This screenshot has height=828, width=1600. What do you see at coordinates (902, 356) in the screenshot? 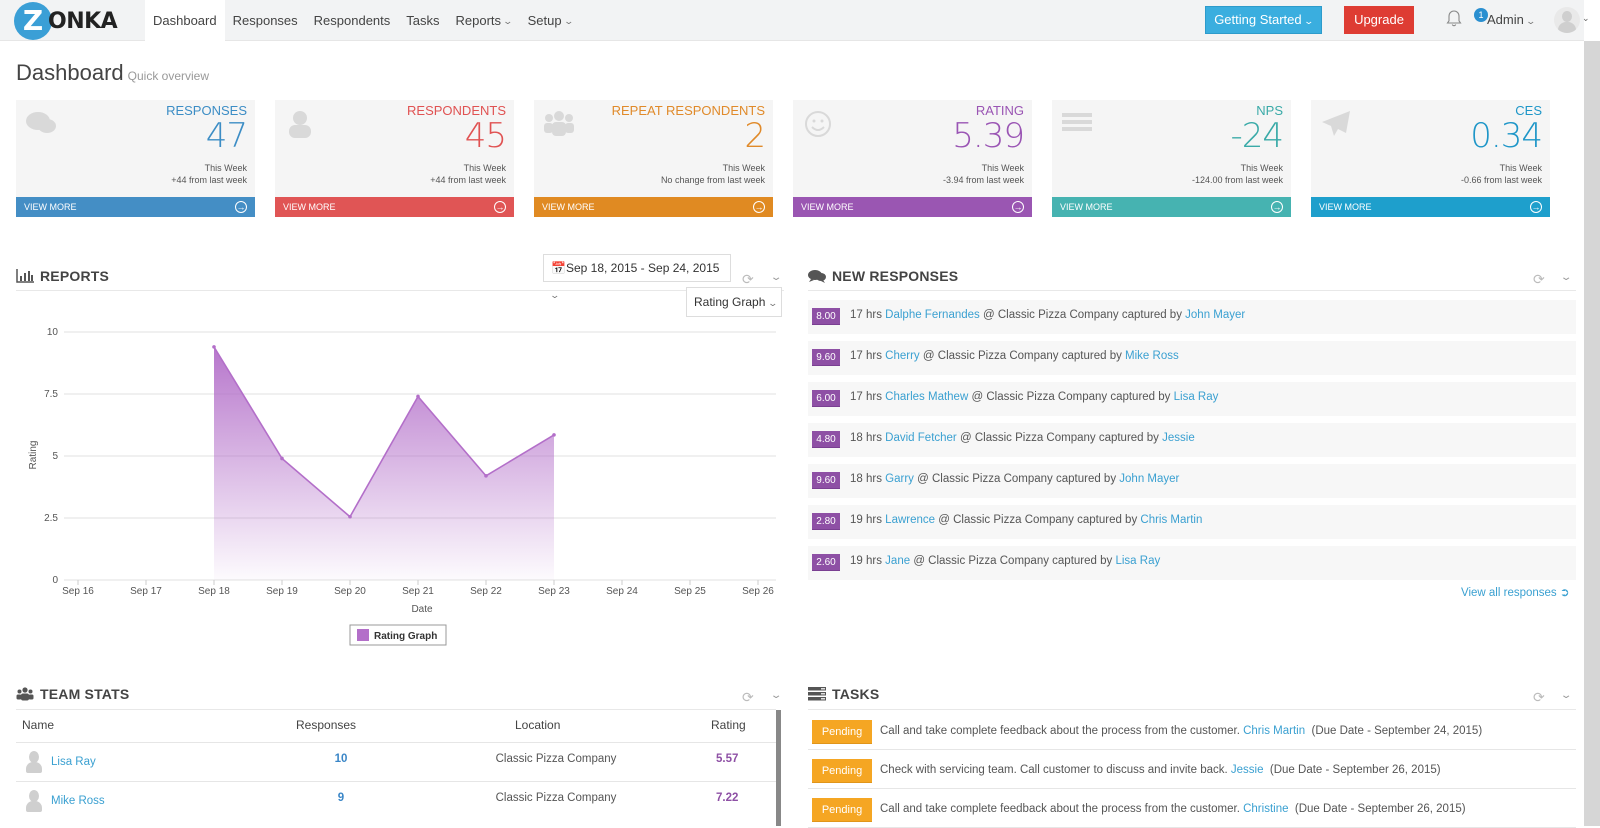
I see `respondent-link: Cherry` at bounding box center [902, 356].